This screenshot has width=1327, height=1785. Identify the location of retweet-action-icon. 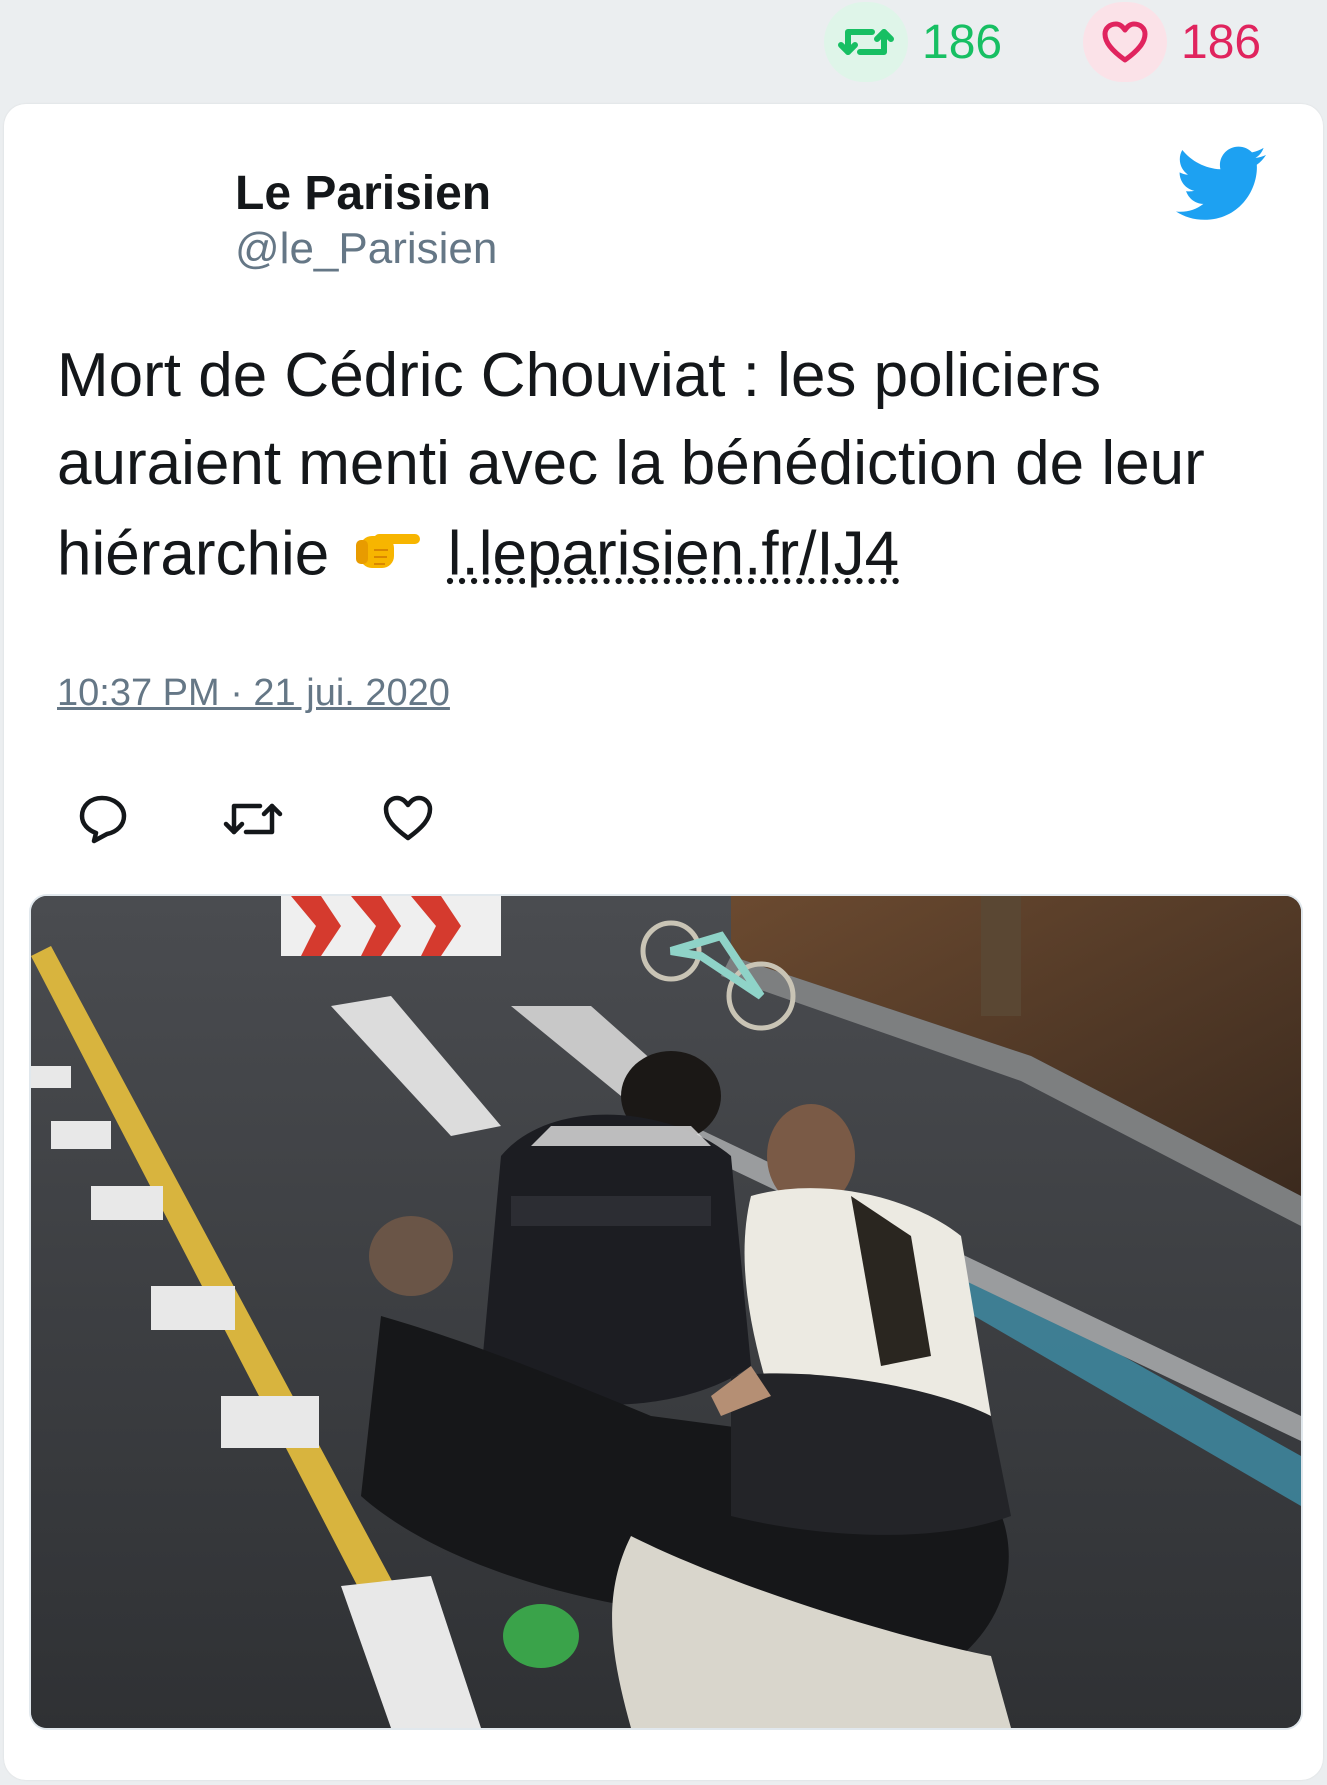
(253, 821).